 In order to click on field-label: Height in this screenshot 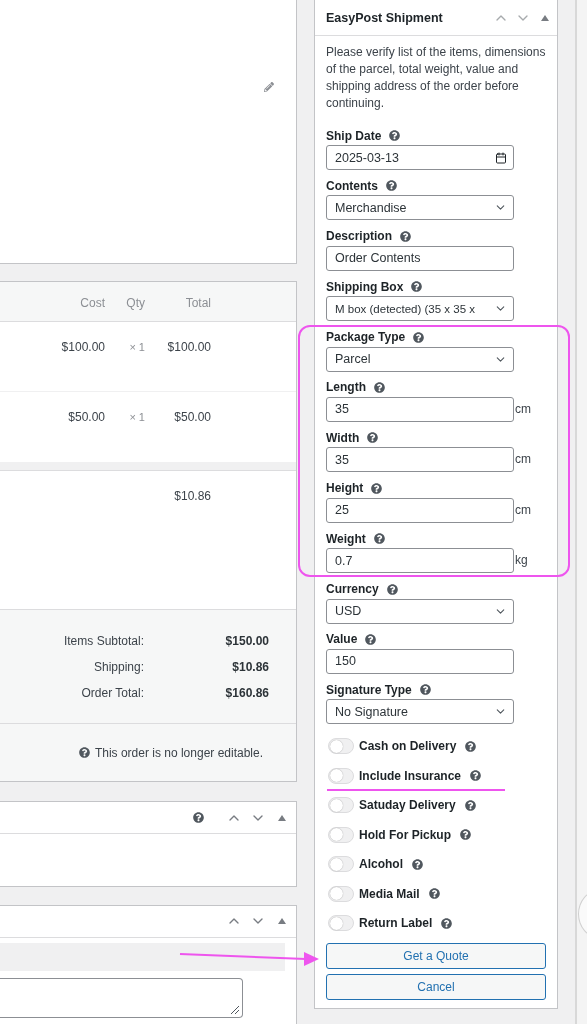, I will do `click(345, 488)`.